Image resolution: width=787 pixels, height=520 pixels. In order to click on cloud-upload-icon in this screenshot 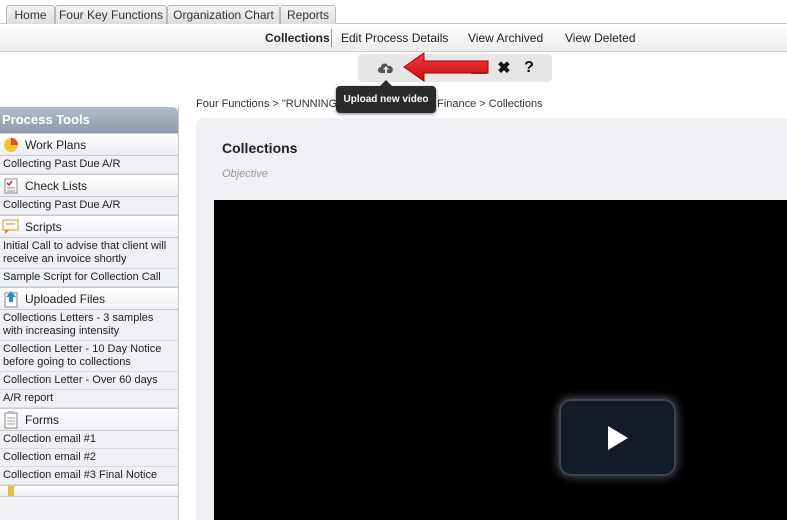, I will do `click(385, 68)`.